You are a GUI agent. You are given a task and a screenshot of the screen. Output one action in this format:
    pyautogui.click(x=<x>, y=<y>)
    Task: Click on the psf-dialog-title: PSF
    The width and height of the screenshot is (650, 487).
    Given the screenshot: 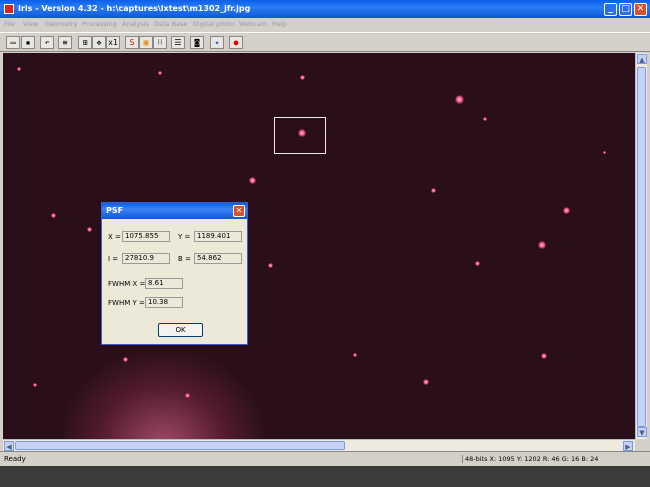 What is the action you would take?
    pyautogui.click(x=115, y=210)
    